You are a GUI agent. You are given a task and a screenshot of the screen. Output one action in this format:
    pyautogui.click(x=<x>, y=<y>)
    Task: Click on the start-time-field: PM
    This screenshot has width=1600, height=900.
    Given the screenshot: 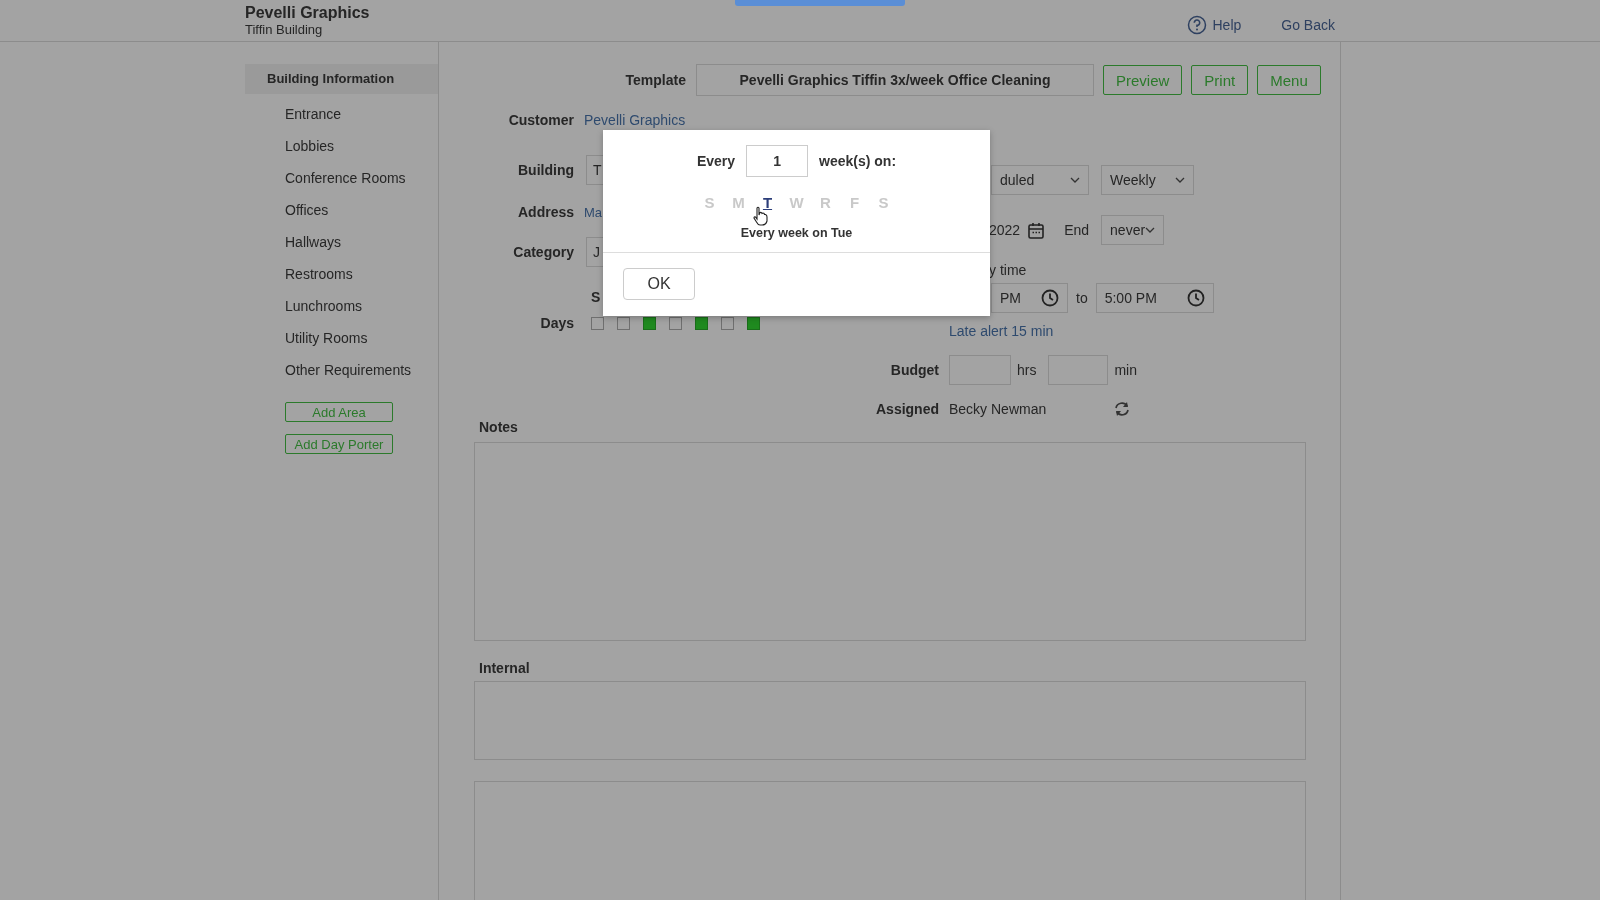 What is the action you would take?
    pyautogui.click(x=1029, y=298)
    